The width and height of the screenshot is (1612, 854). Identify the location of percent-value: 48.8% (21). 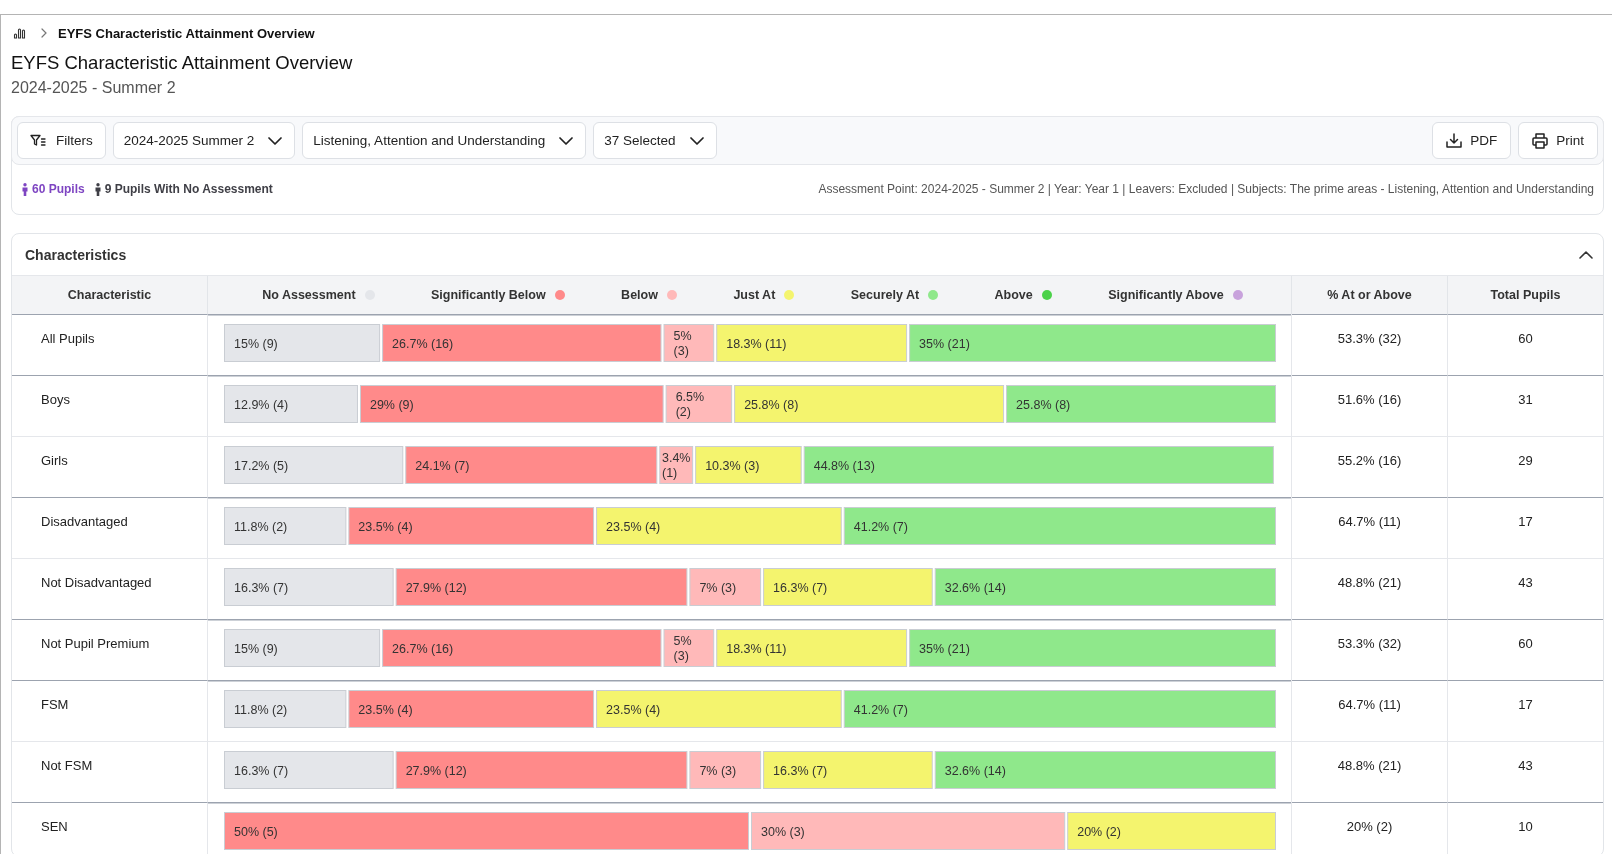
(1369, 582).